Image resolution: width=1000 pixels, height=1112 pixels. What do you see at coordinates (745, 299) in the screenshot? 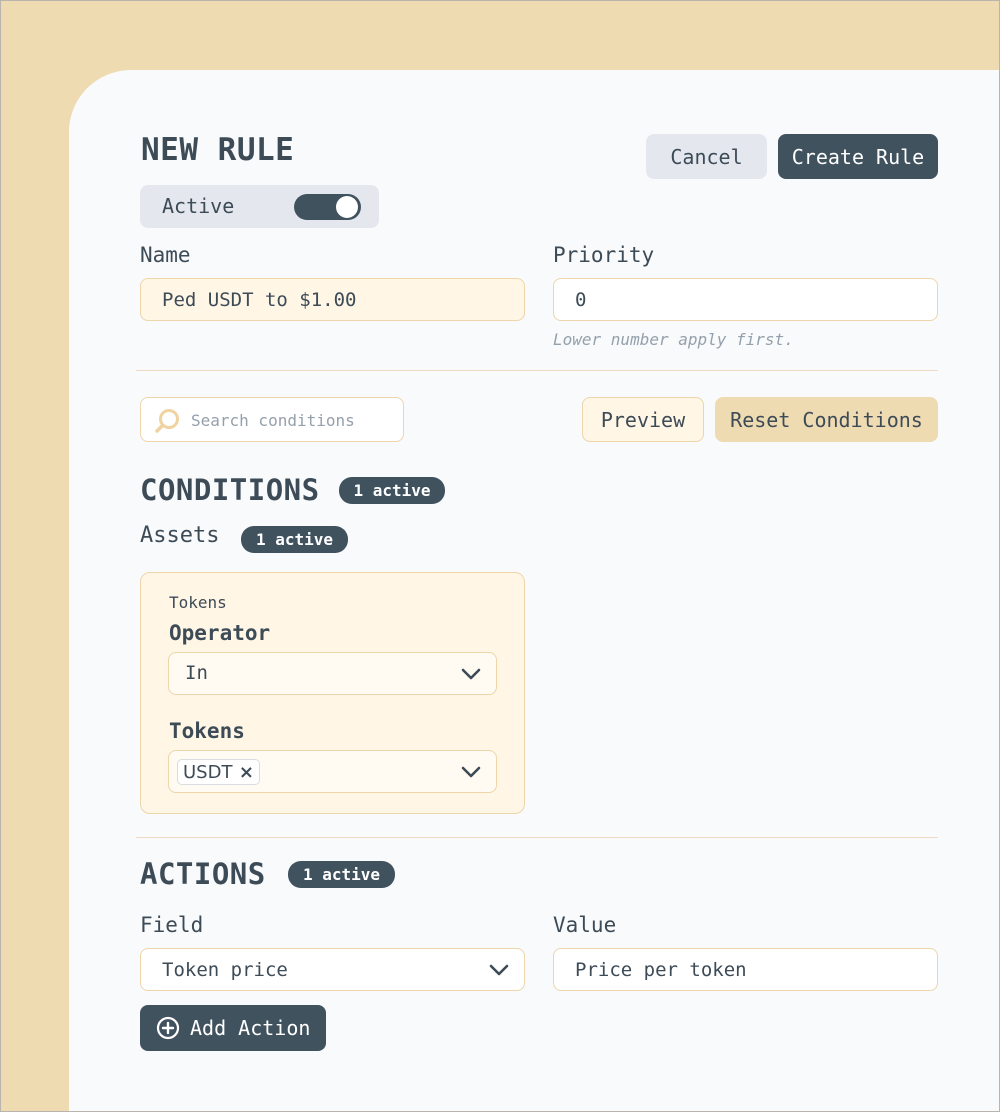
I see `priority-input: 0` at bounding box center [745, 299].